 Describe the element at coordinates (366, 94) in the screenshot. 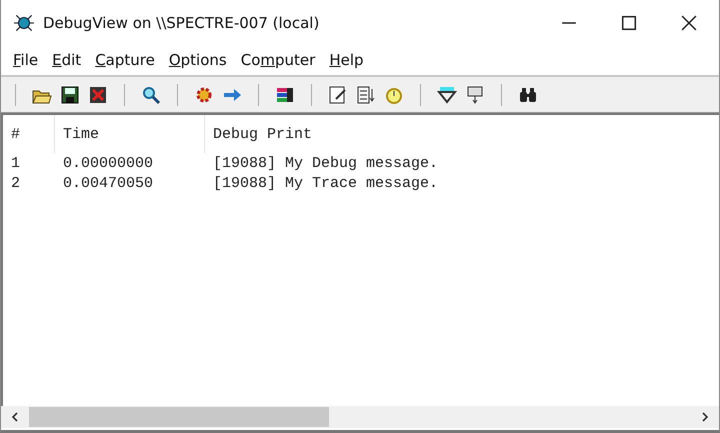

I see `list-scroll-icon` at that location.